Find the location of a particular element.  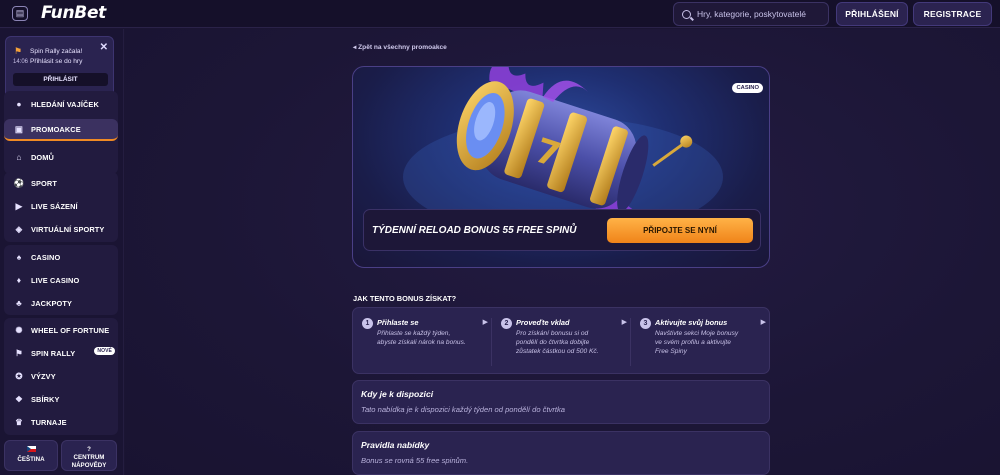

sidebar-item-label: HLEDÁNÍ VAJÍČEK is located at coordinates (65, 104).